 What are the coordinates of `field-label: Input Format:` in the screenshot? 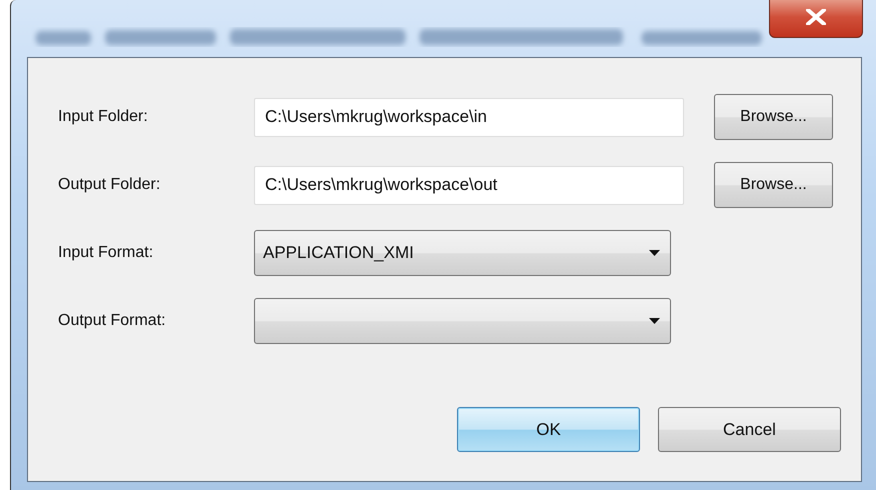 It's located at (106, 253).